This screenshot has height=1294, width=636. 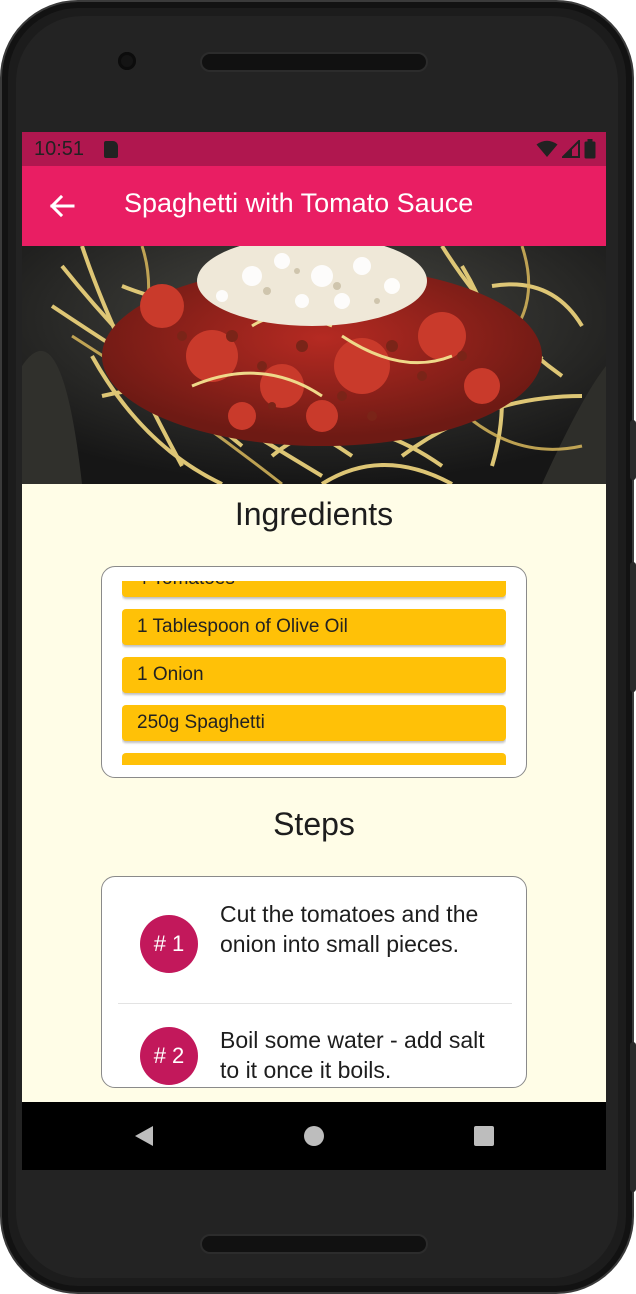 What do you see at coordinates (633, 450) in the screenshot?
I see `volume-up-button` at bounding box center [633, 450].